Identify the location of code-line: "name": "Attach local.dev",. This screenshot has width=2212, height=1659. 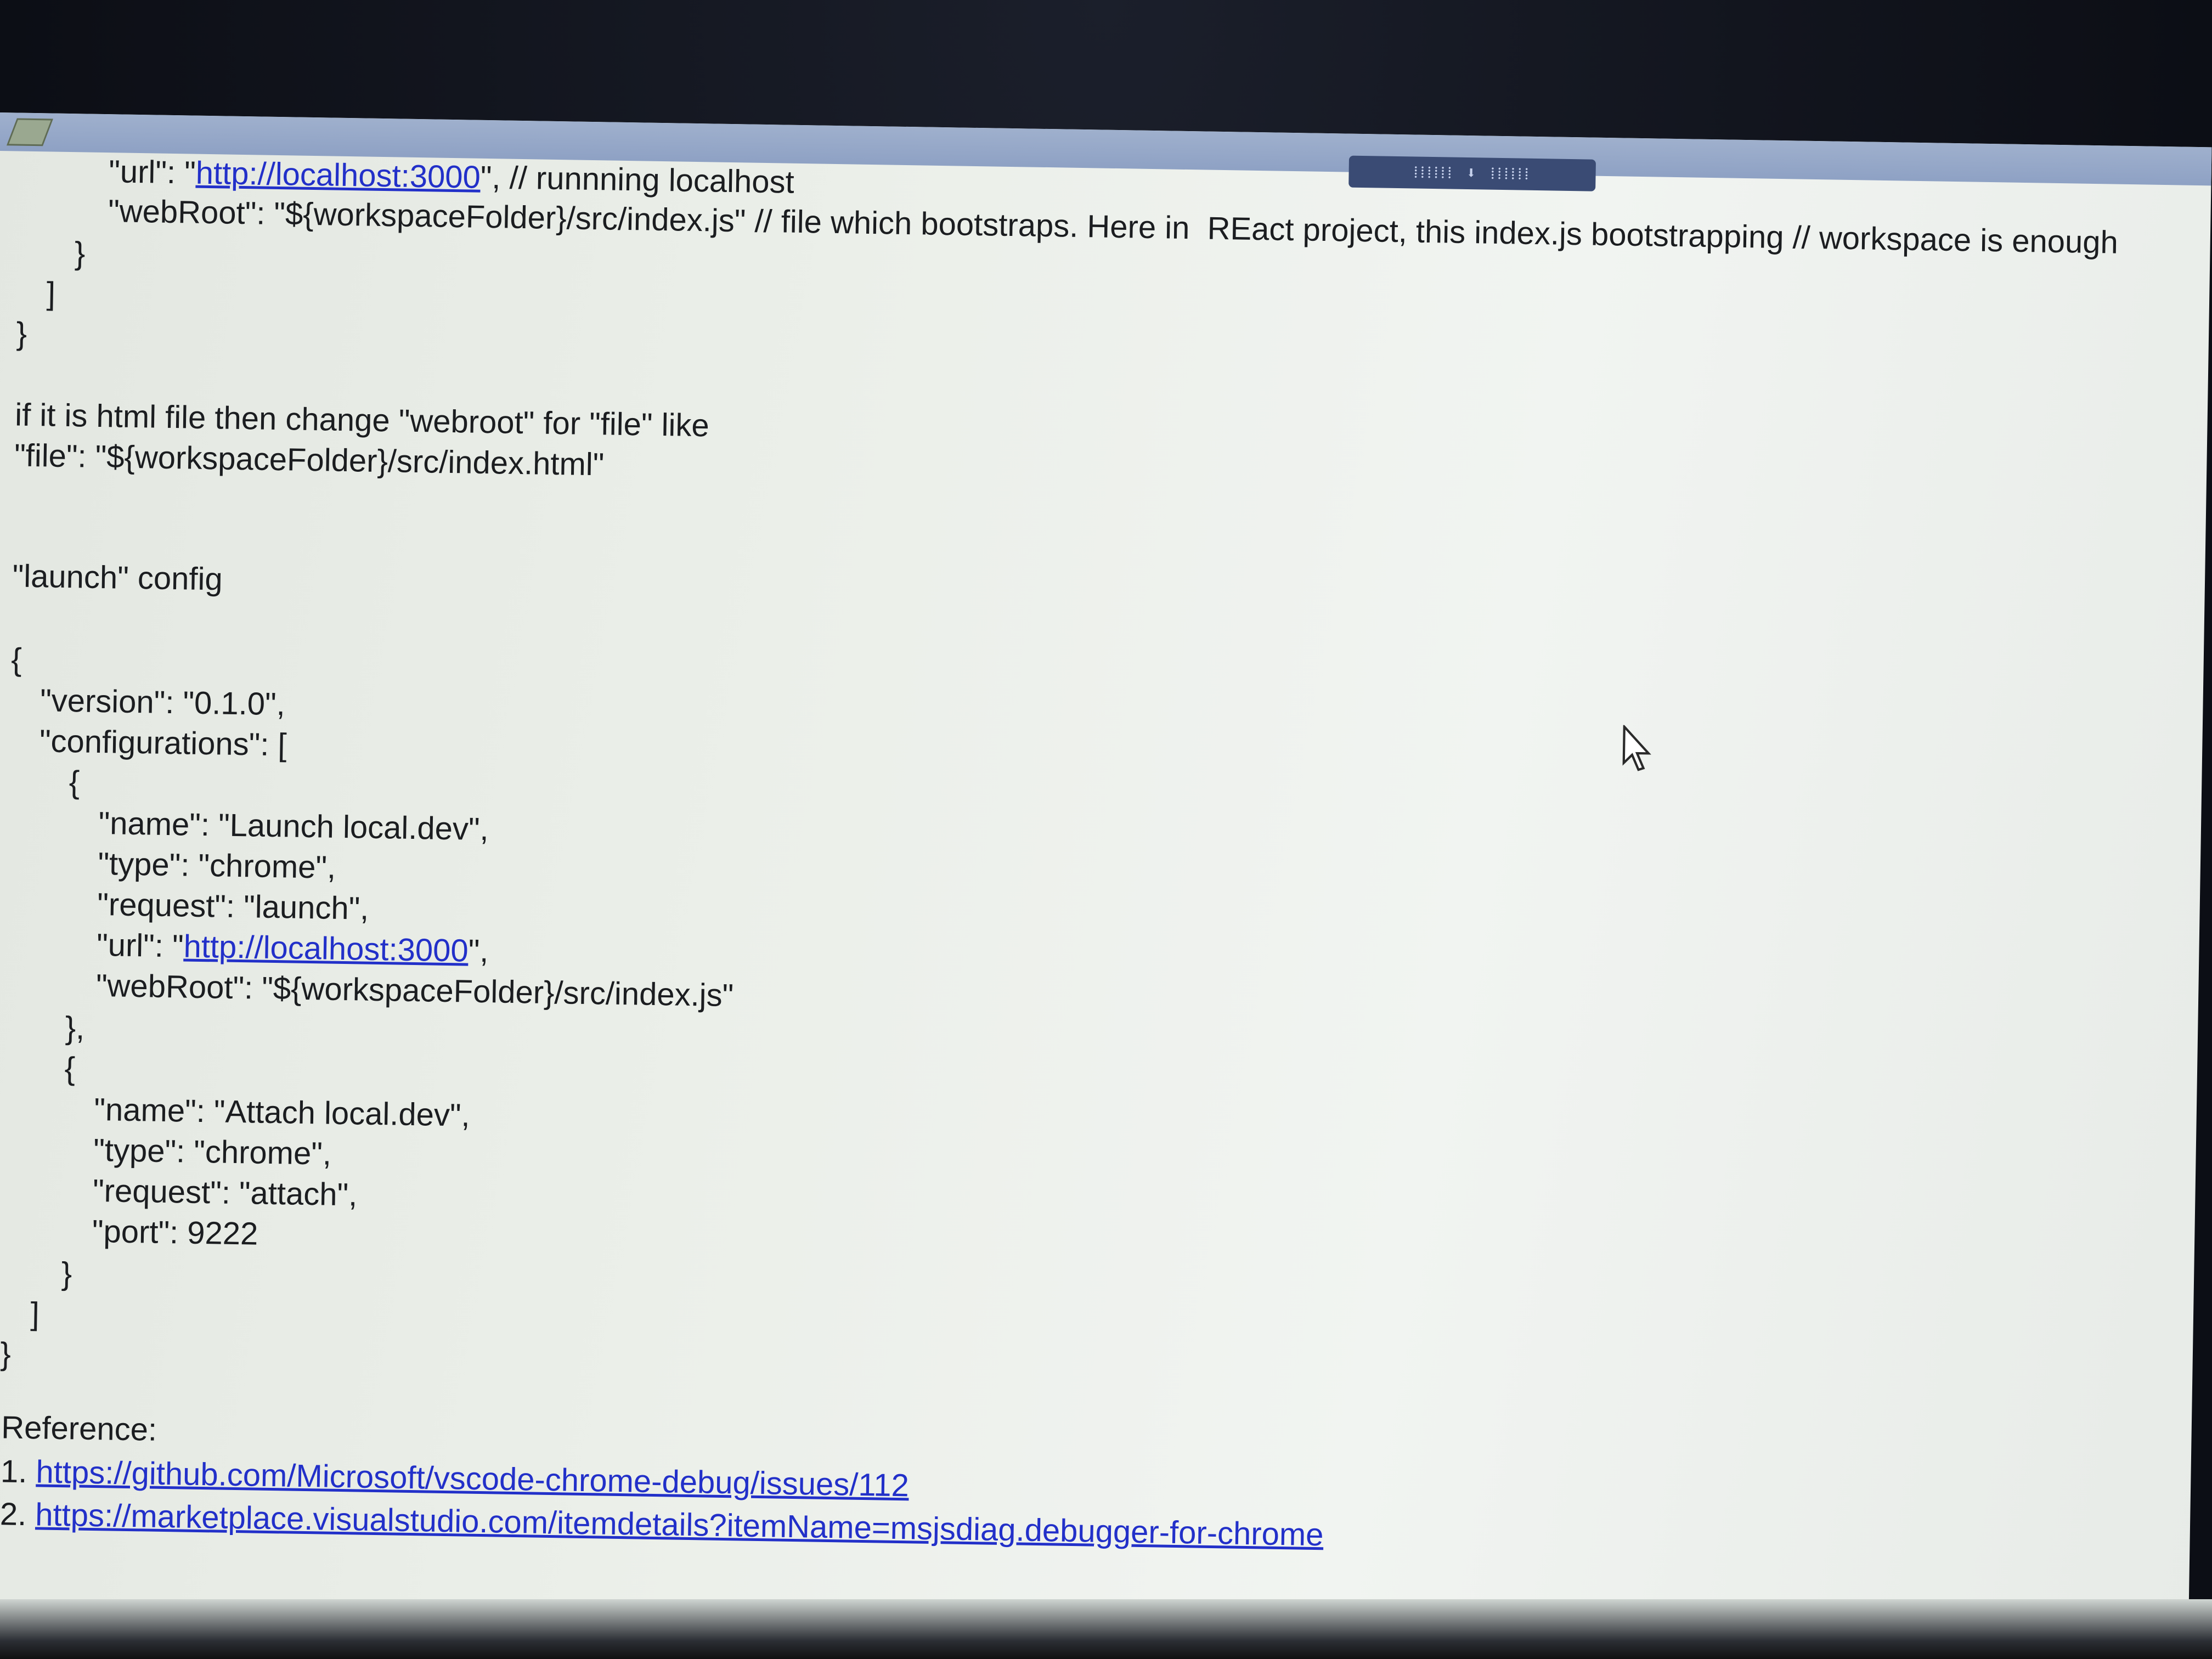
(282, 1112).